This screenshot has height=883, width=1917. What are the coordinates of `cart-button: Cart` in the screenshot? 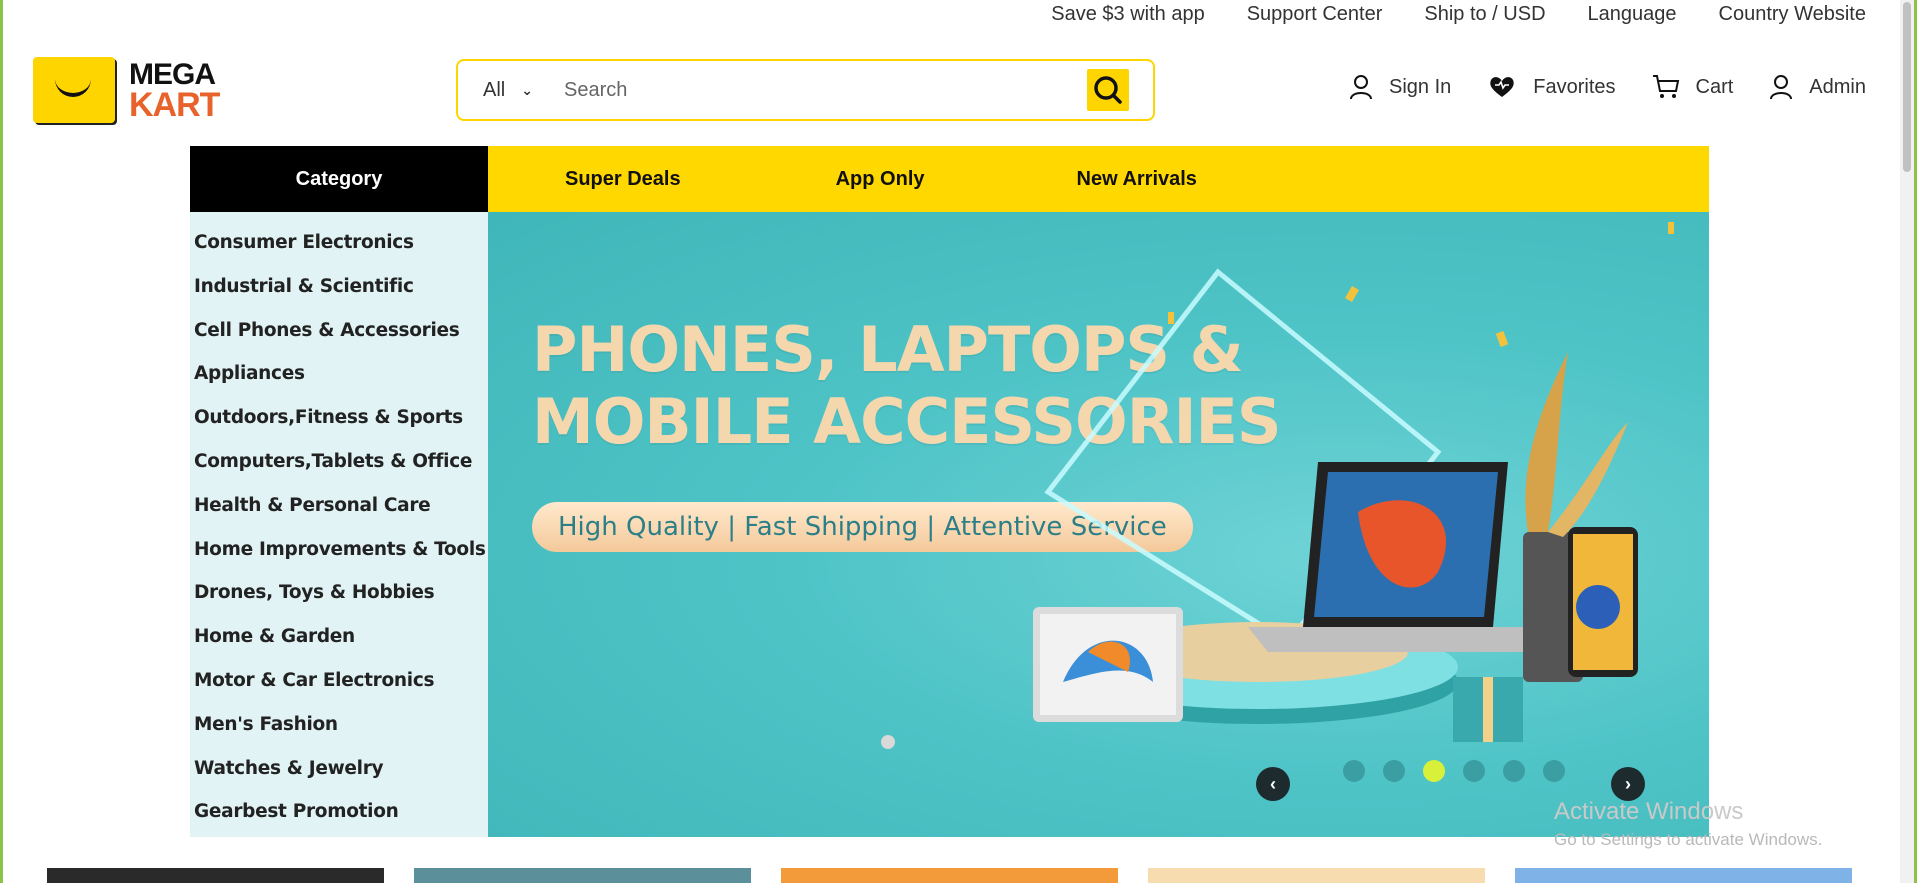 It's located at (1693, 87).